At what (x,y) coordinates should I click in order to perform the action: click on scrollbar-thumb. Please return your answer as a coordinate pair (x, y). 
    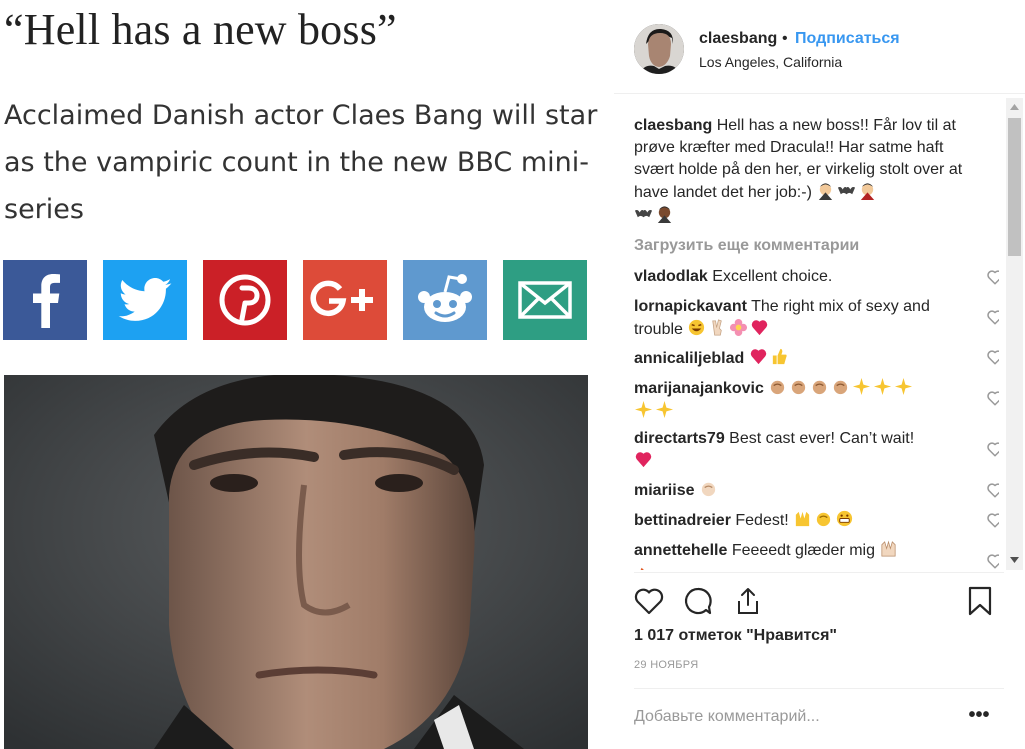
    Looking at the image, I should click on (1014, 187).